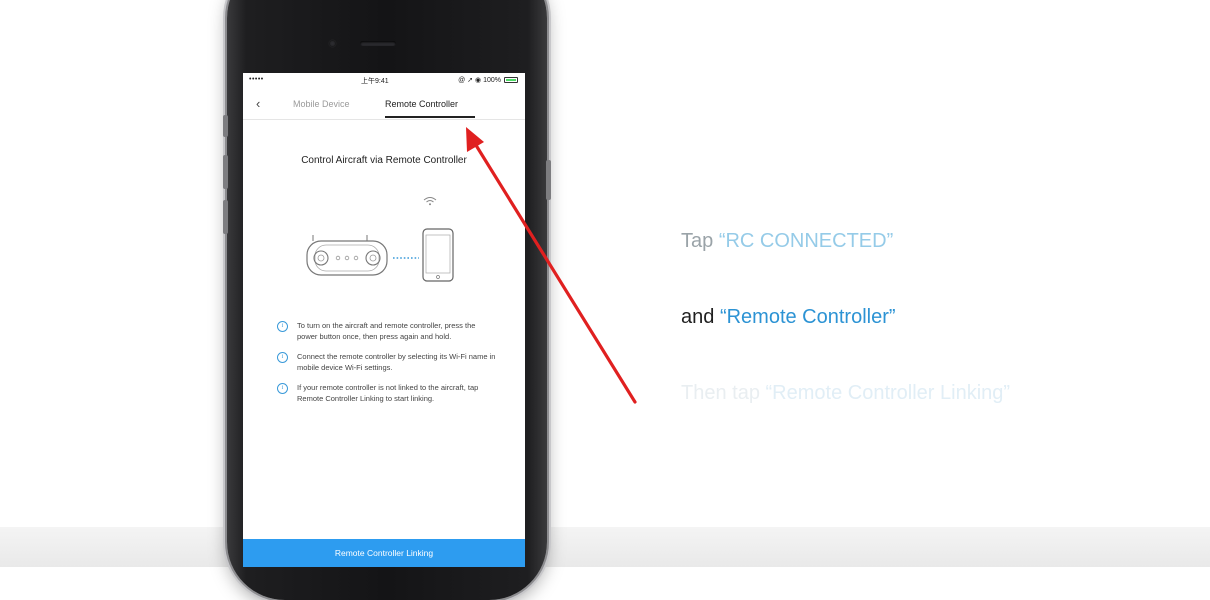  Describe the element at coordinates (888, 393) in the screenshot. I see `caption-highlight: “Remote Controller Linking”` at that location.